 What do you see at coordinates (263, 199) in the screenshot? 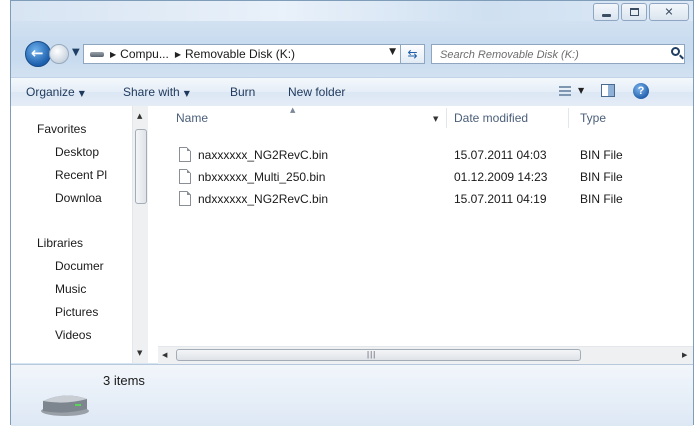
I see `file-name: ndxxxxxx_NG2RevC.bin` at bounding box center [263, 199].